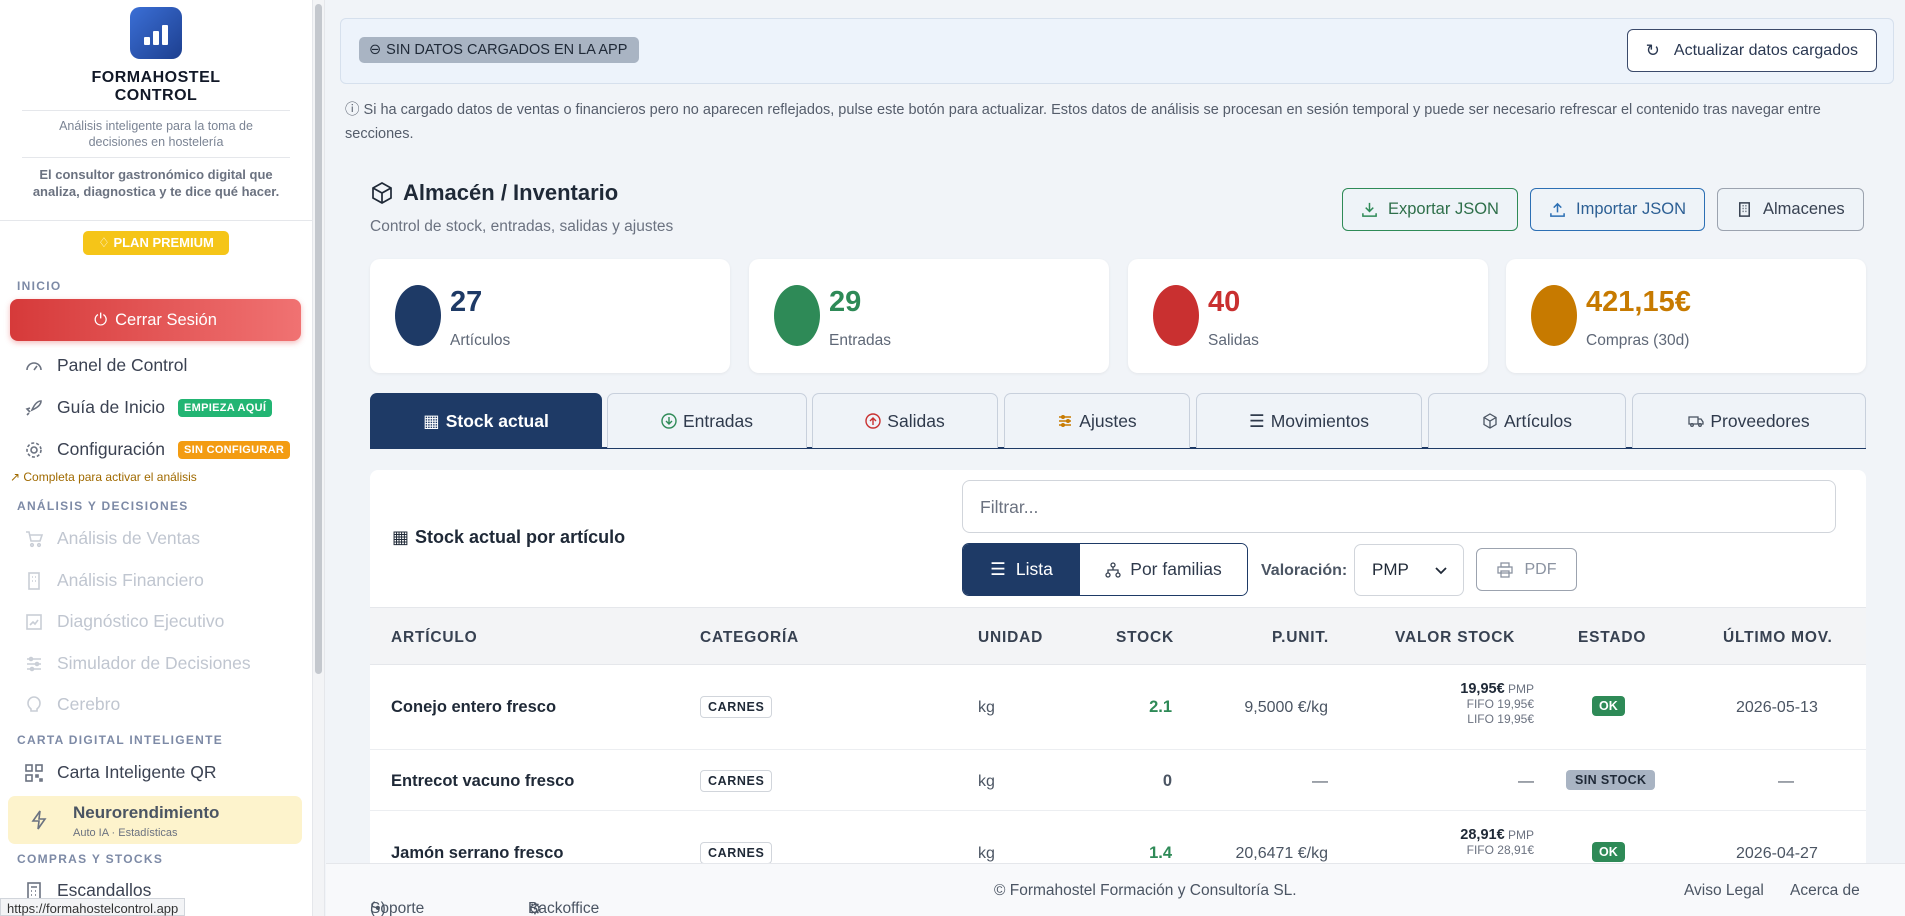 Image resolution: width=1905 pixels, height=916 pixels. What do you see at coordinates (90, 859) in the screenshot?
I see `section-compras: COMPRAS Y STOCKS` at bounding box center [90, 859].